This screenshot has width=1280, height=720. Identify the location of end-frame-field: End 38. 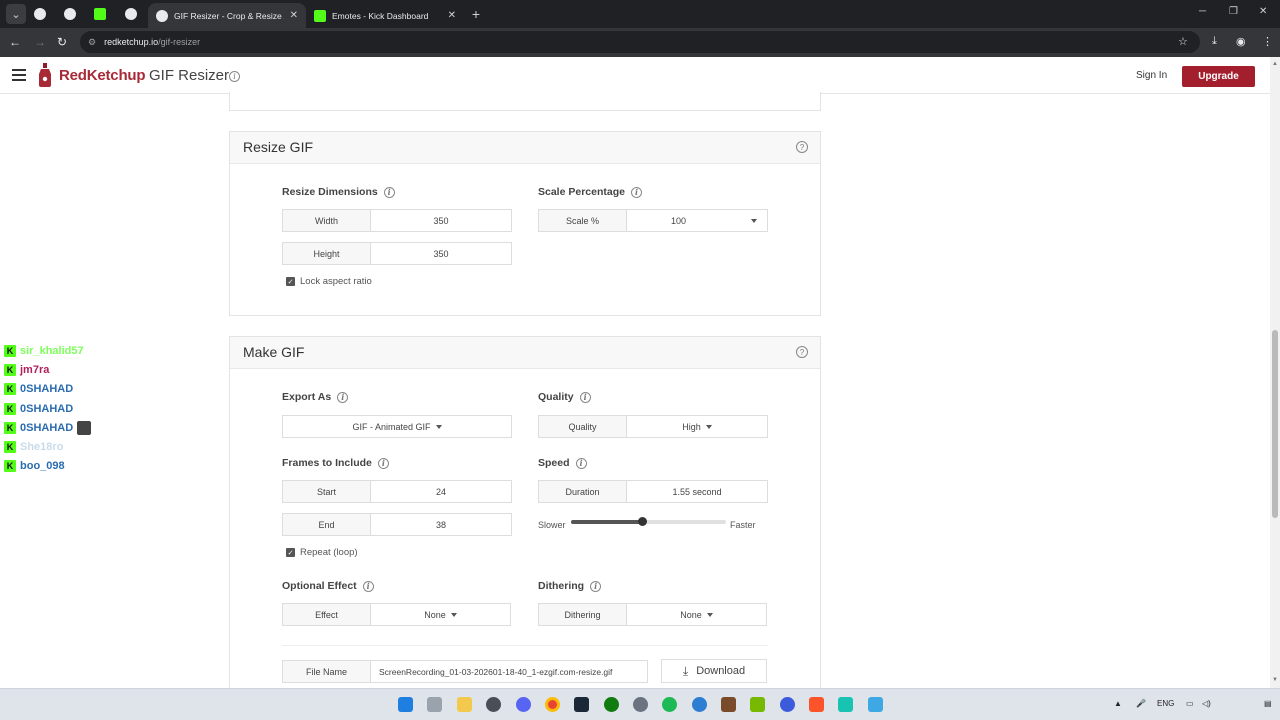
(397, 524).